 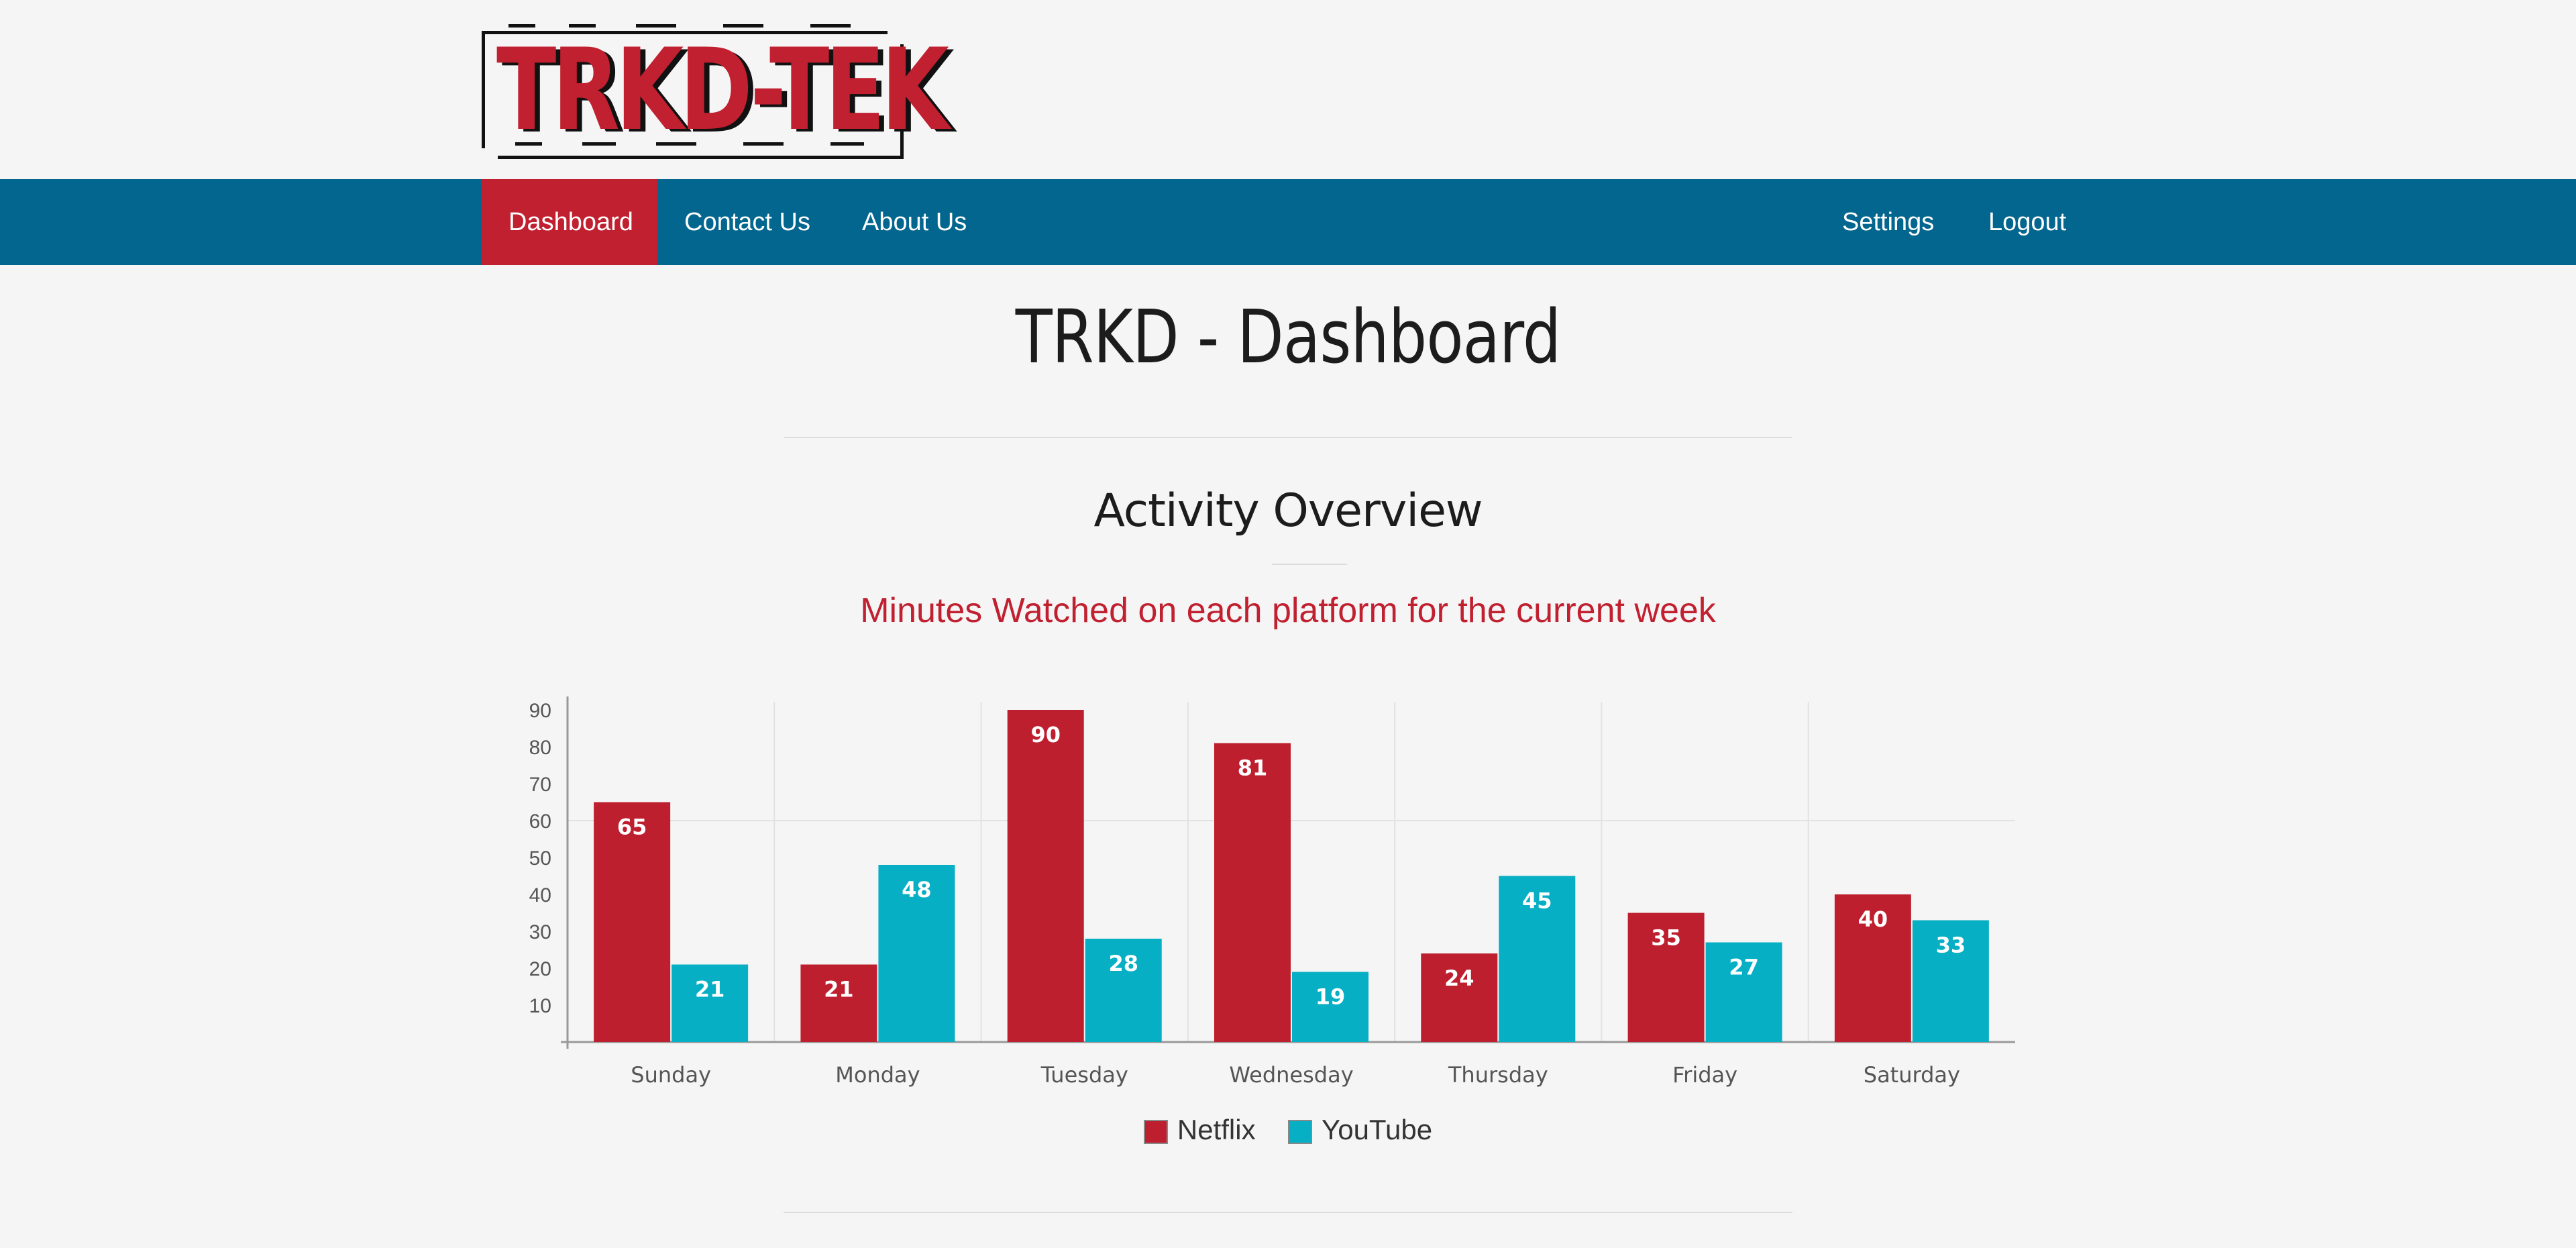 What do you see at coordinates (747, 222) in the screenshot?
I see `nav-item-contact-us: Contact Us` at bounding box center [747, 222].